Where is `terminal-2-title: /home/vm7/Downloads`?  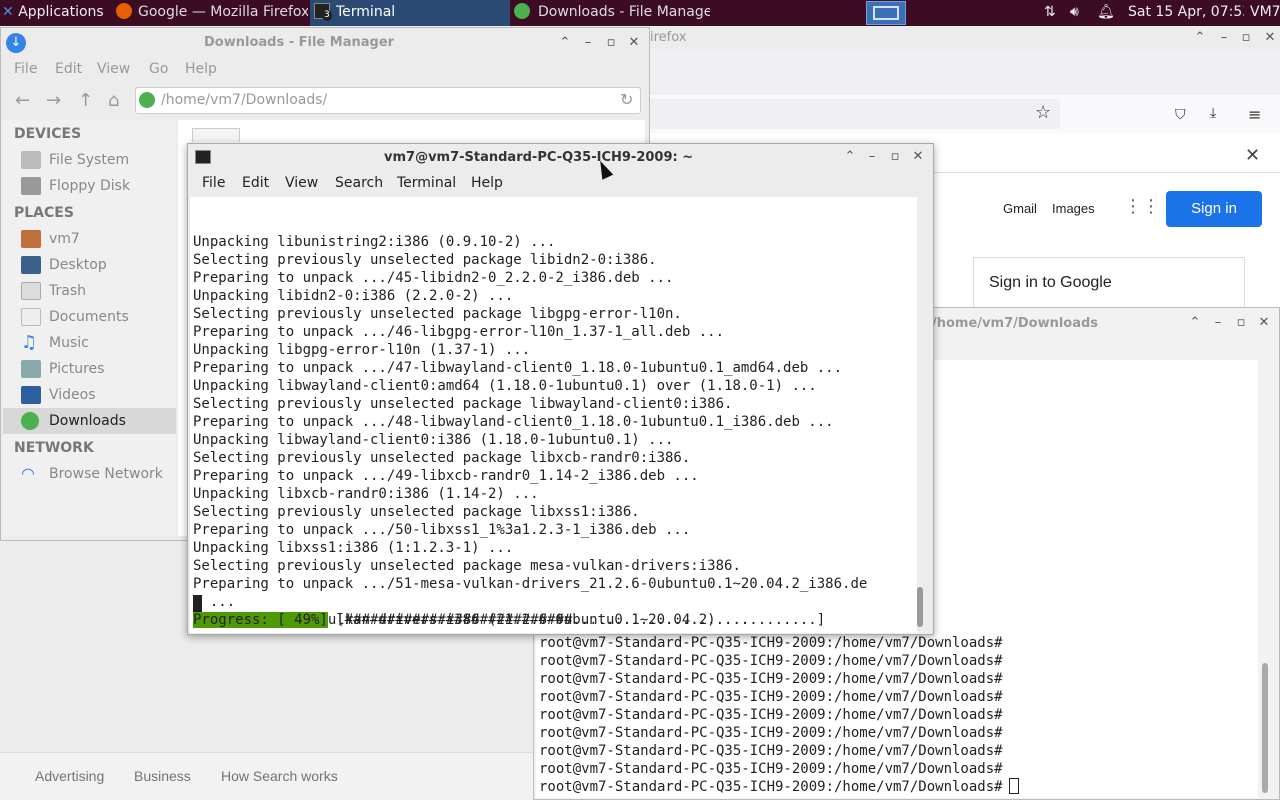 terminal-2-title: /home/vm7/Downloads is located at coordinates (1015, 323).